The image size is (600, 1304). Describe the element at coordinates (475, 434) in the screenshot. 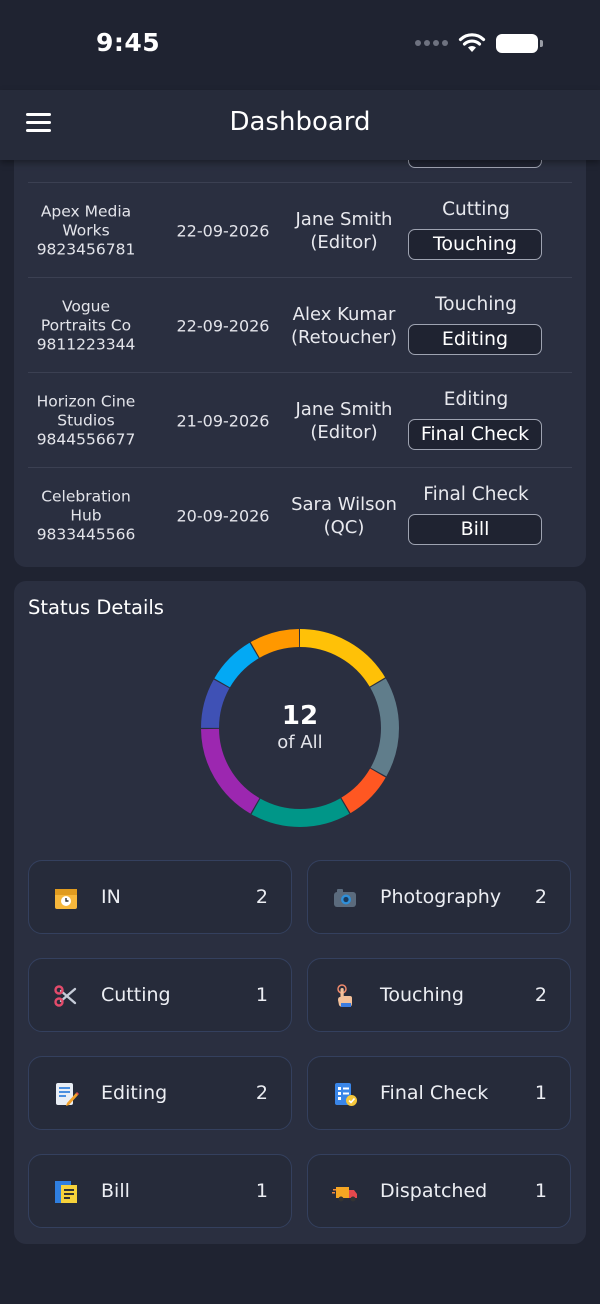

I see `next-stage-button: Final Check` at that location.